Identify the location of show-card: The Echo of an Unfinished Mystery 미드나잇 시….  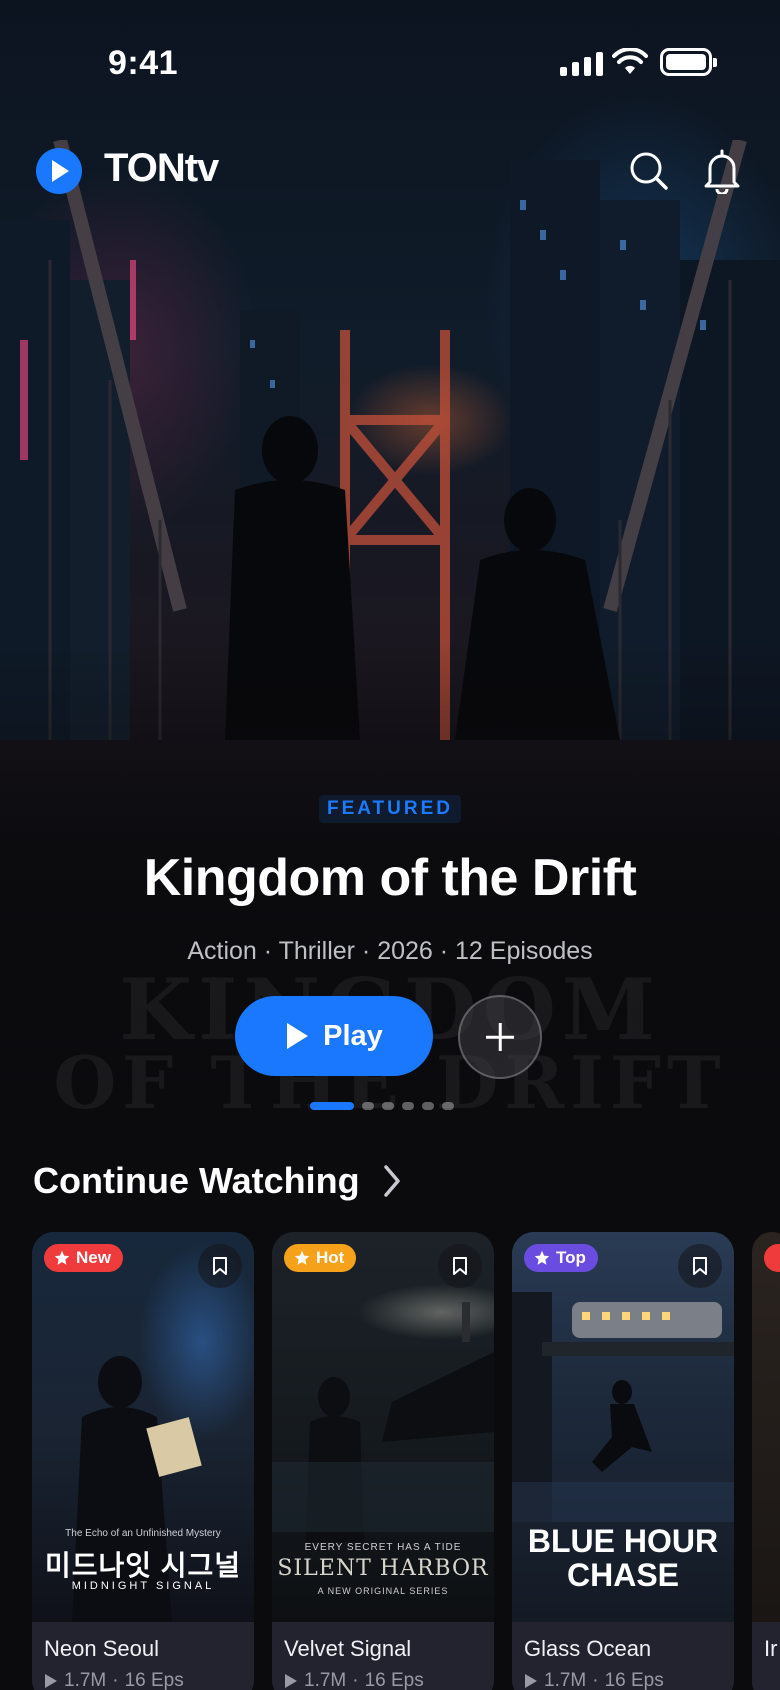
(143, 1461).